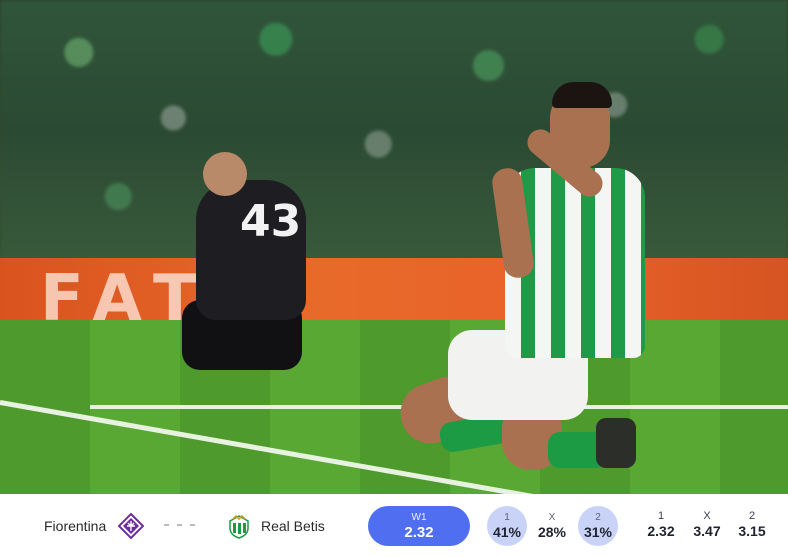  I want to click on odds-away-button: 2 3.15, so click(752, 525).